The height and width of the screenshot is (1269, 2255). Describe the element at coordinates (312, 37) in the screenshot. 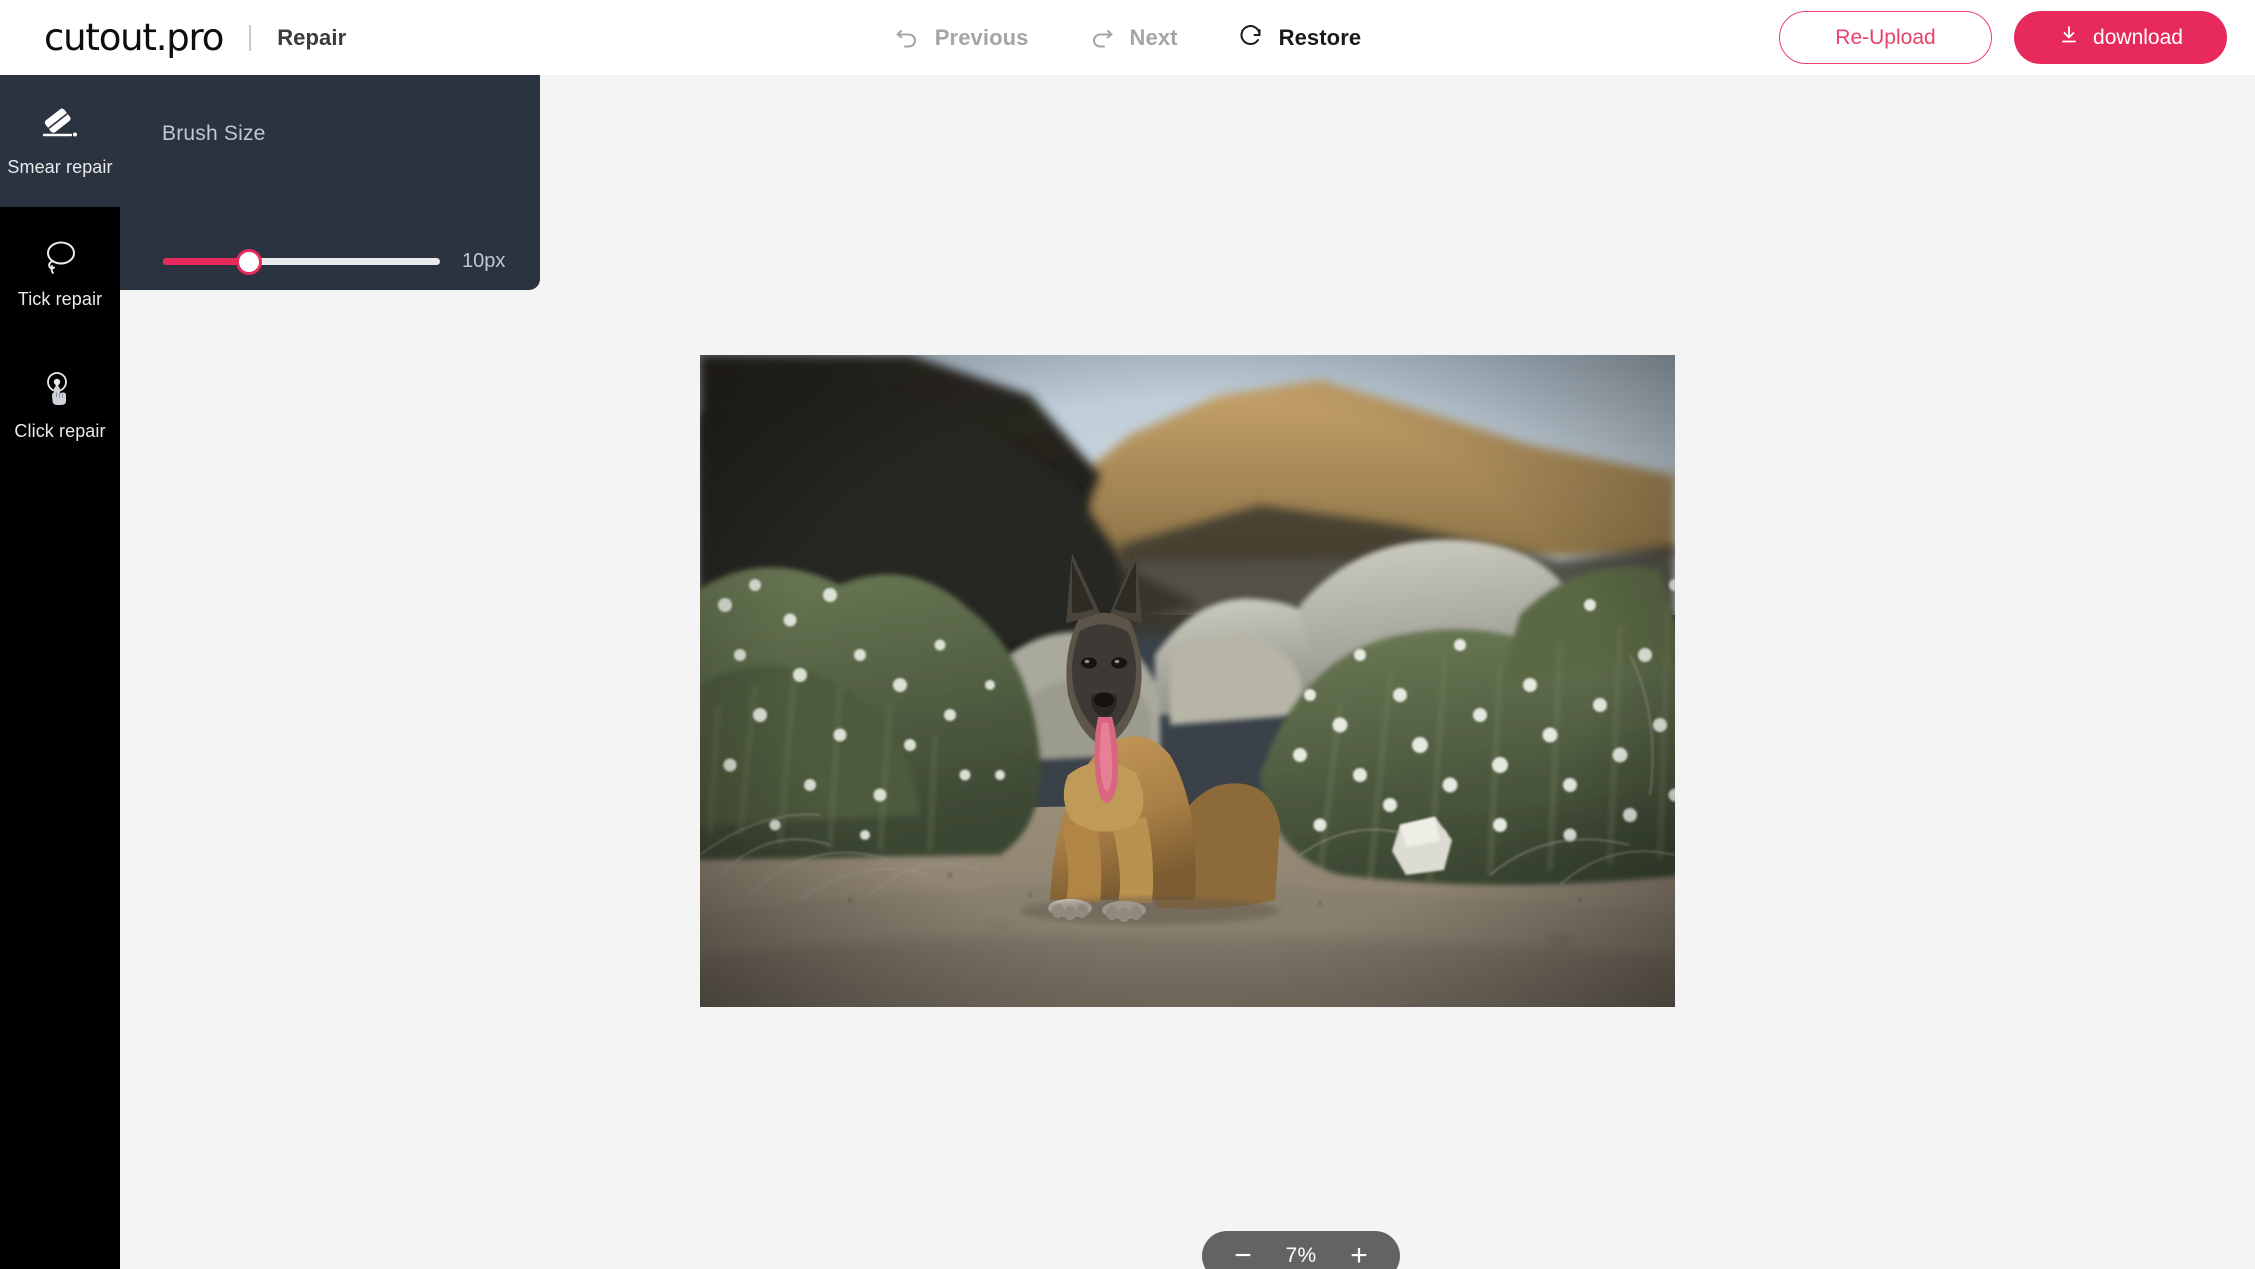

I see `page-title: Repair` at that location.